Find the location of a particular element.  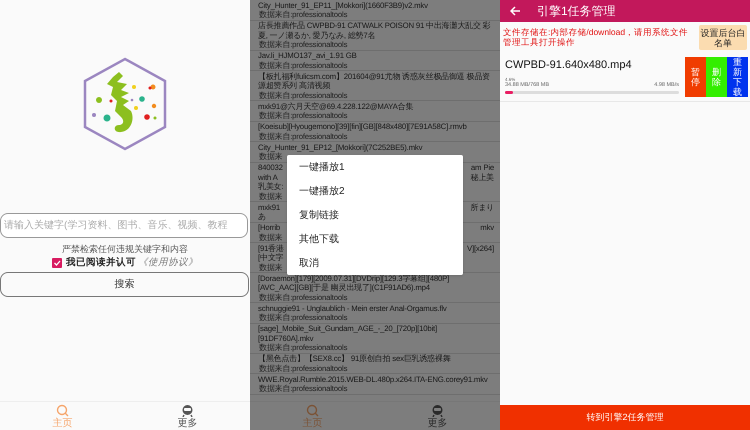

menu-item: 其他下载 is located at coordinates (375, 239).